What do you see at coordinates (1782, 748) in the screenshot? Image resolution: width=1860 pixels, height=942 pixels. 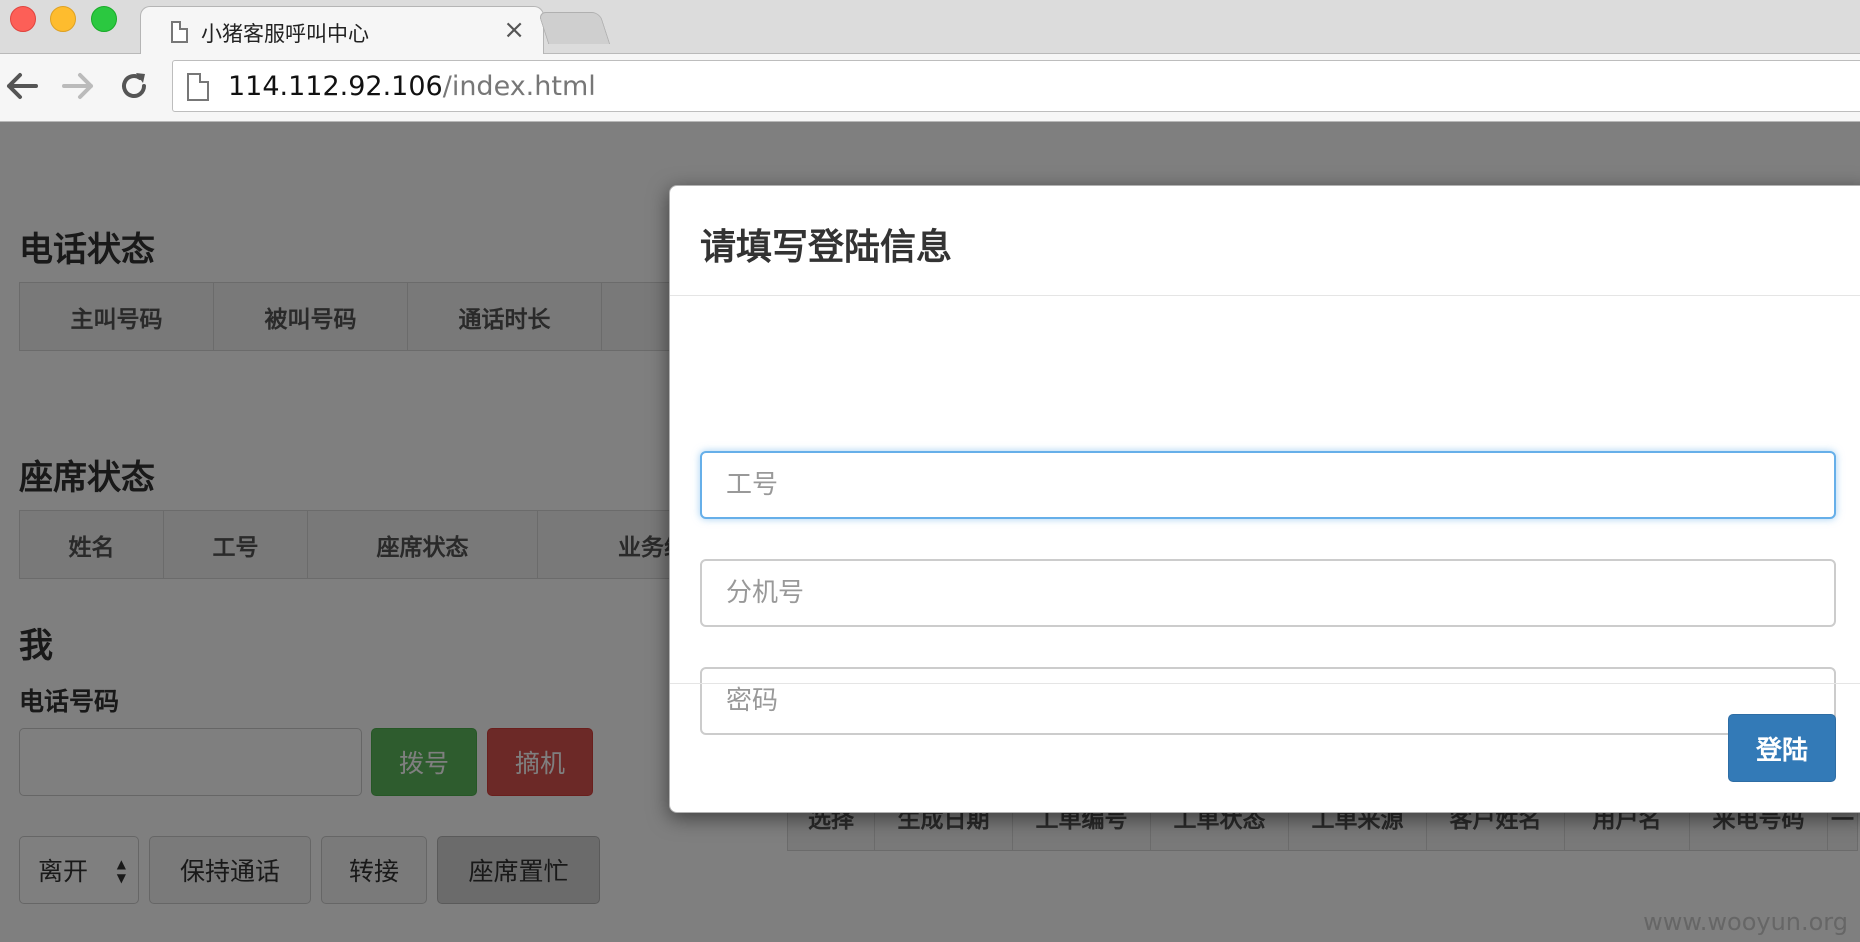 I see `login-button: 登陆` at bounding box center [1782, 748].